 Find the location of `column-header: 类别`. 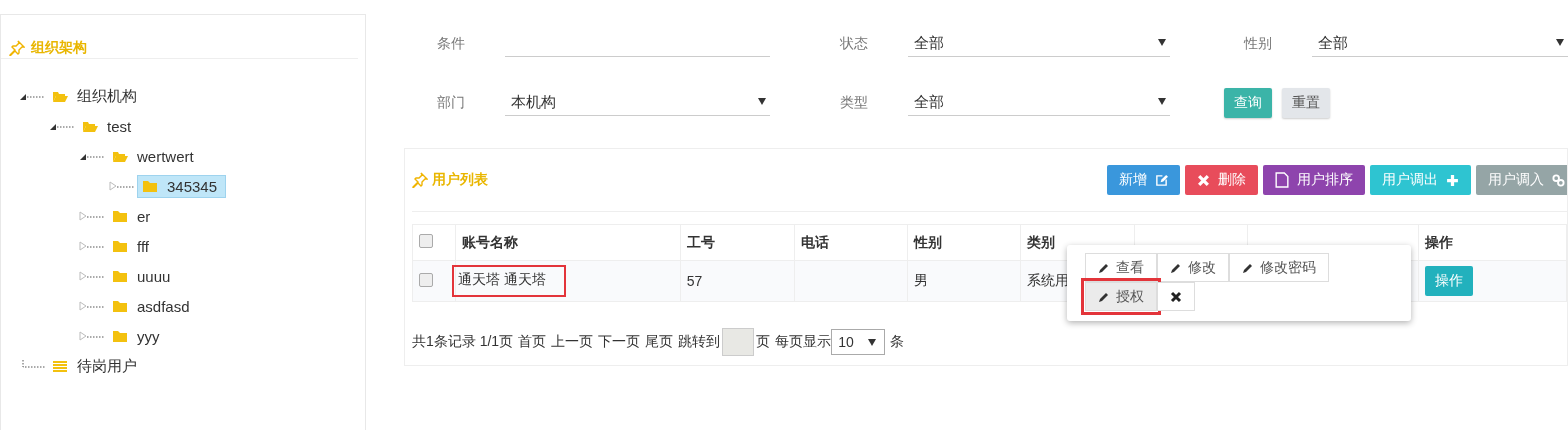

column-header: 类别 is located at coordinates (1041, 241).